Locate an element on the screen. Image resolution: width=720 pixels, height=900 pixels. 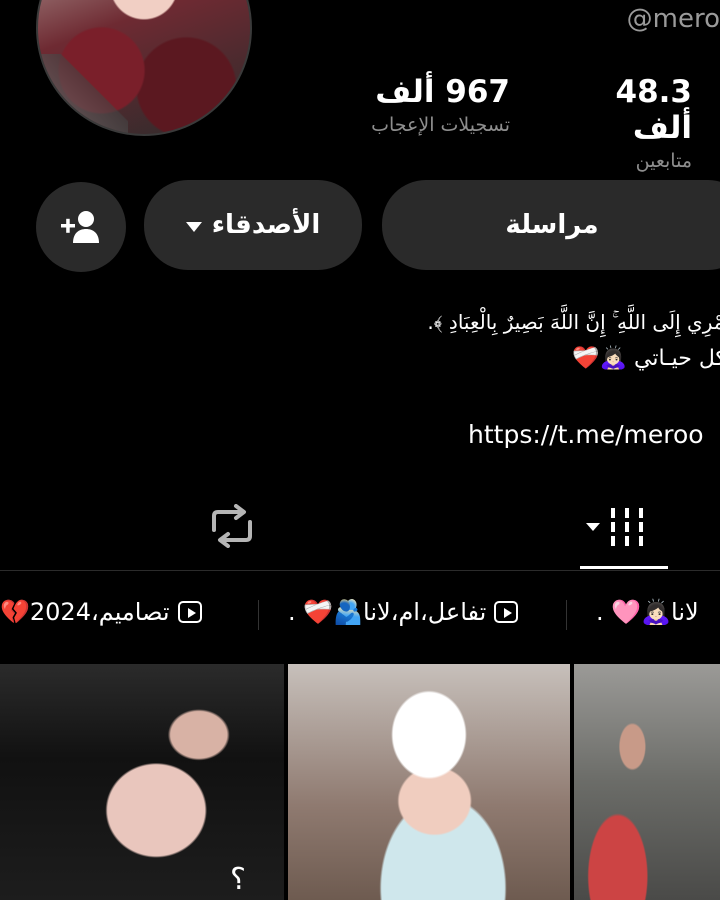
friends-label: الأصدقاء is located at coordinates (266, 225).